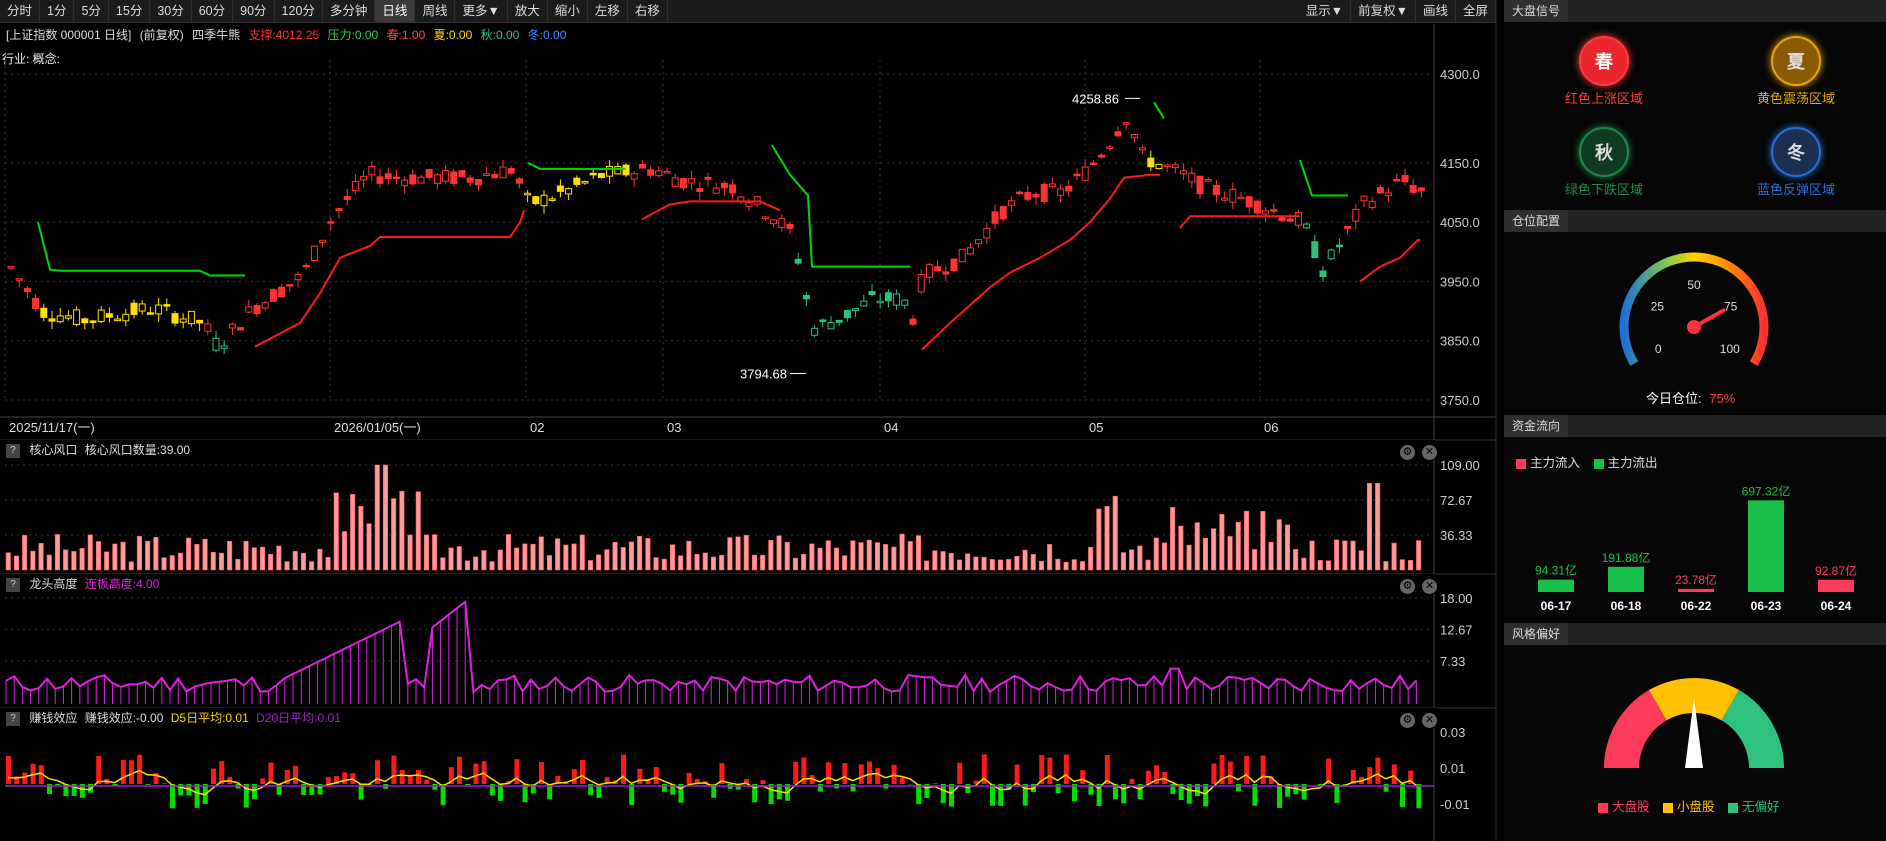 Image resolution: width=1886 pixels, height=841 pixels. I want to click on style-title: 风格偏好, so click(1536, 634).